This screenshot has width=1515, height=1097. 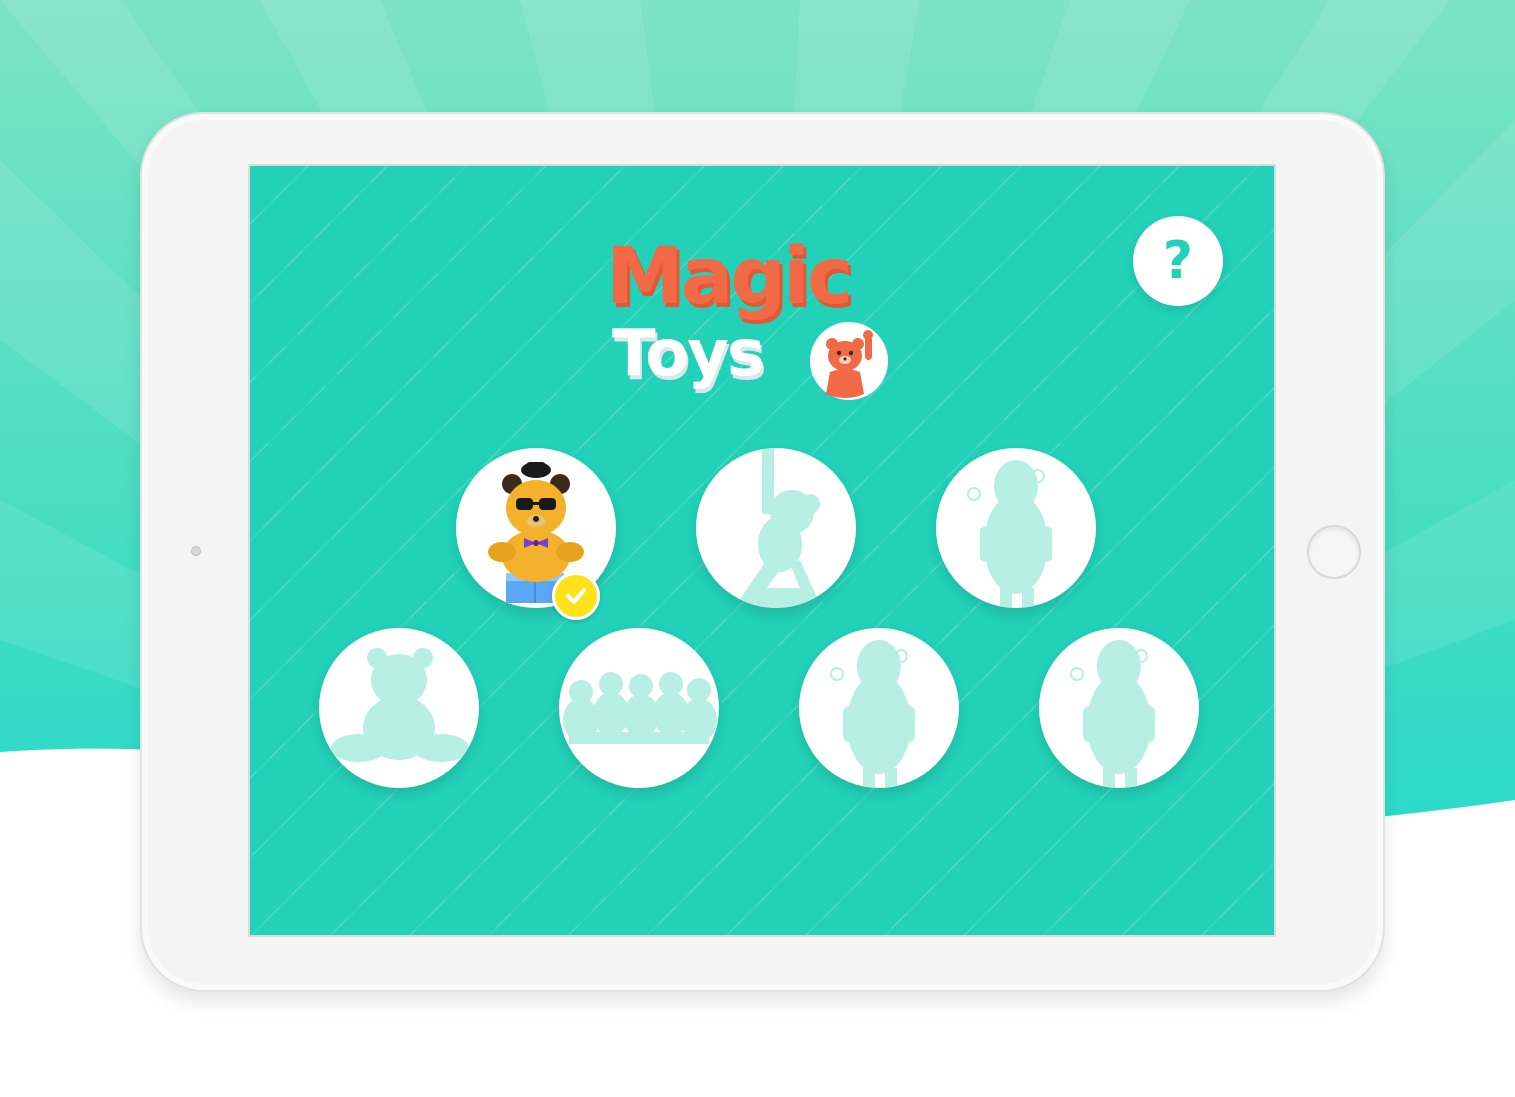 I want to click on completed-check-badge, so click(x=576, y=596).